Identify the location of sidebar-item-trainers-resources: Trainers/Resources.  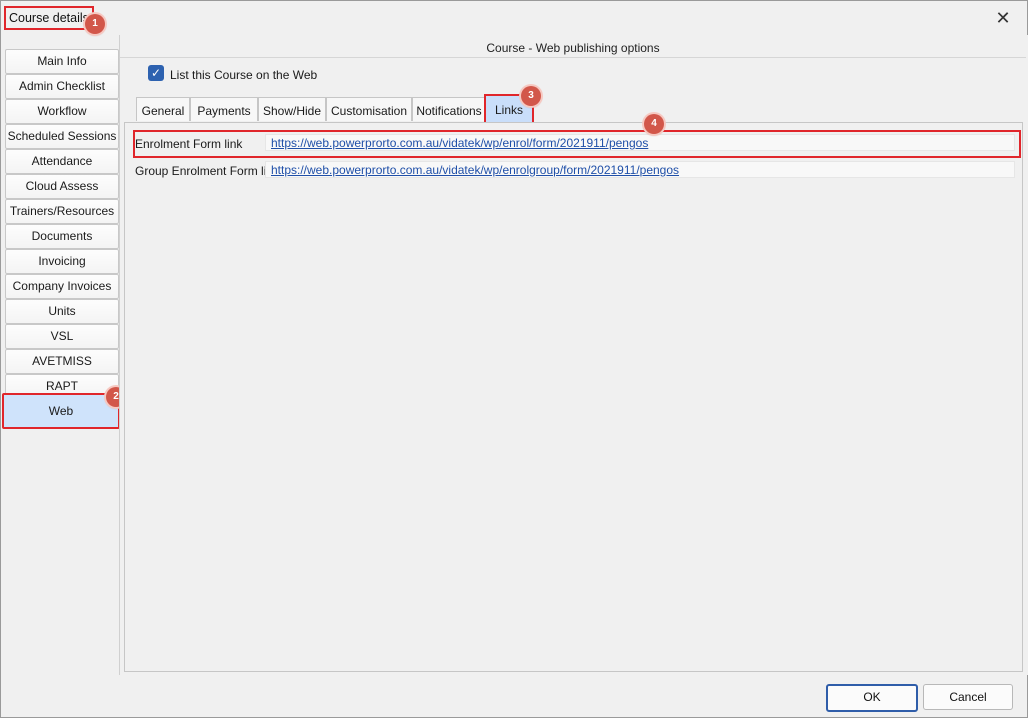
(62, 211).